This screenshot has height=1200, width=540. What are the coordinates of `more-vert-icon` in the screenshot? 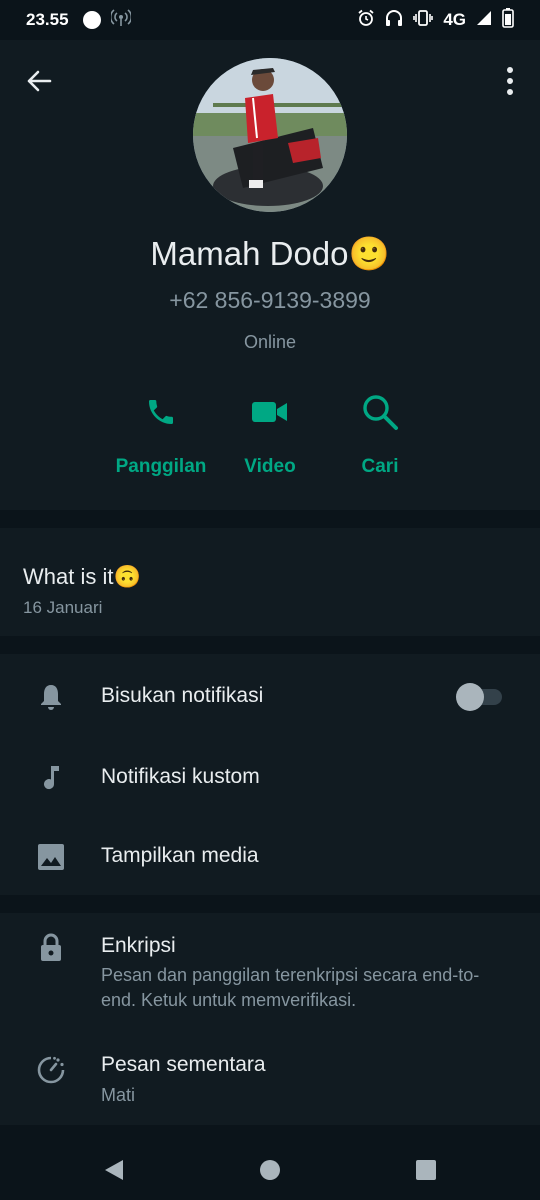 It's located at (510, 81).